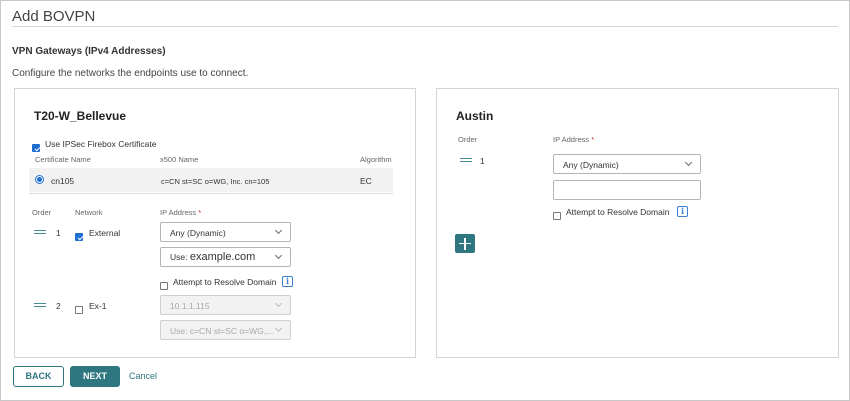  What do you see at coordinates (179, 159) in the screenshot?
I see `cert-header-x500: x500 Name` at bounding box center [179, 159].